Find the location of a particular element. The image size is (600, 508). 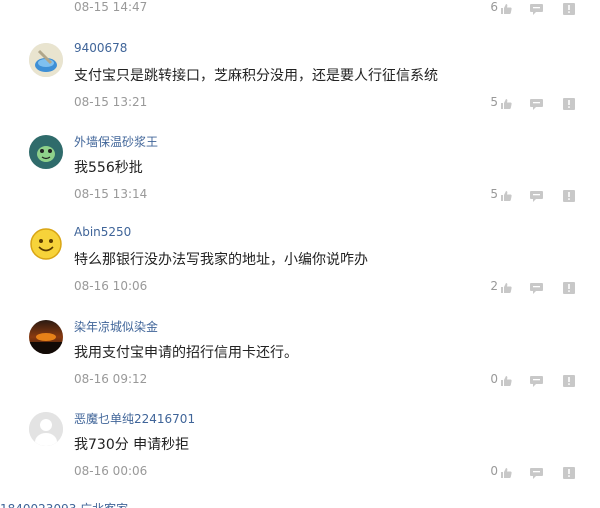

like-count: 6 is located at coordinates (494, 7).